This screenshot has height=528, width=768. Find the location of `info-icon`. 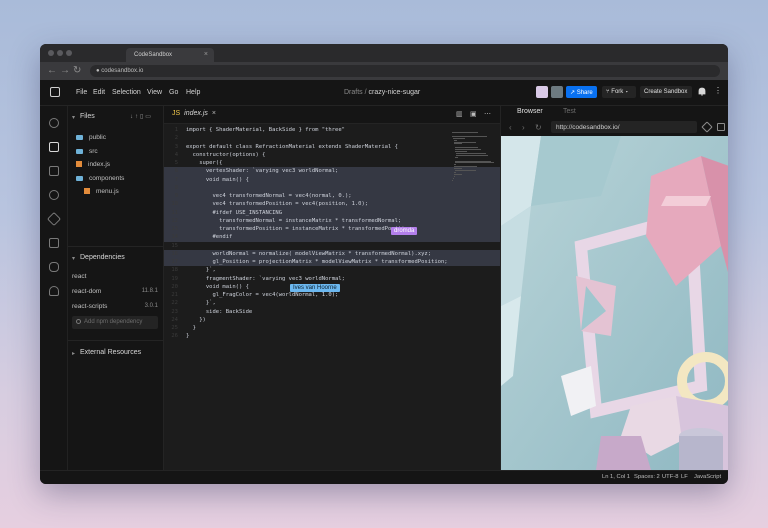

info-icon is located at coordinates (54, 123).